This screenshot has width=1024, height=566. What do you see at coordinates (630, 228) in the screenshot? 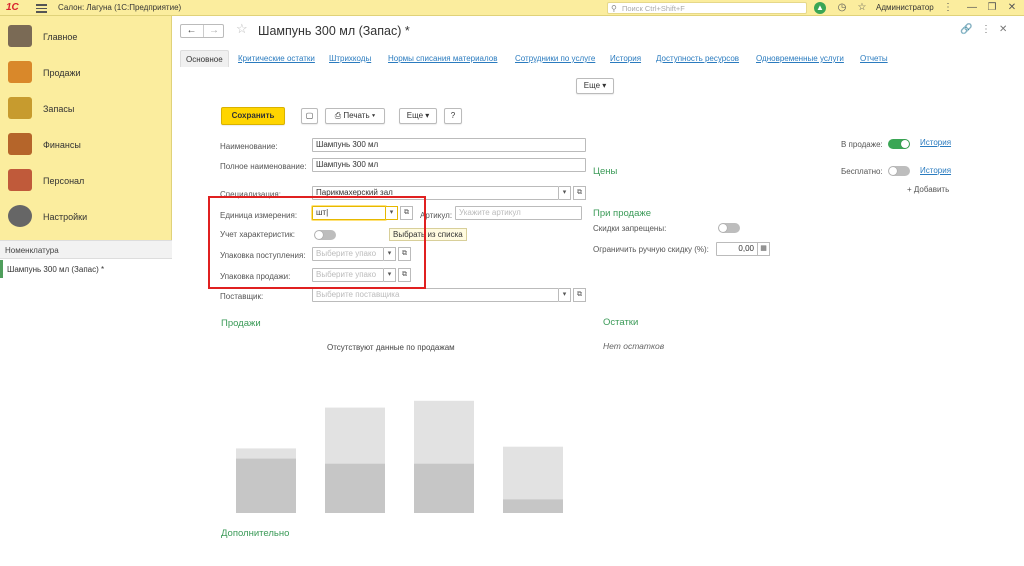
I see `discounts-label: Скидки запрещены:` at bounding box center [630, 228].